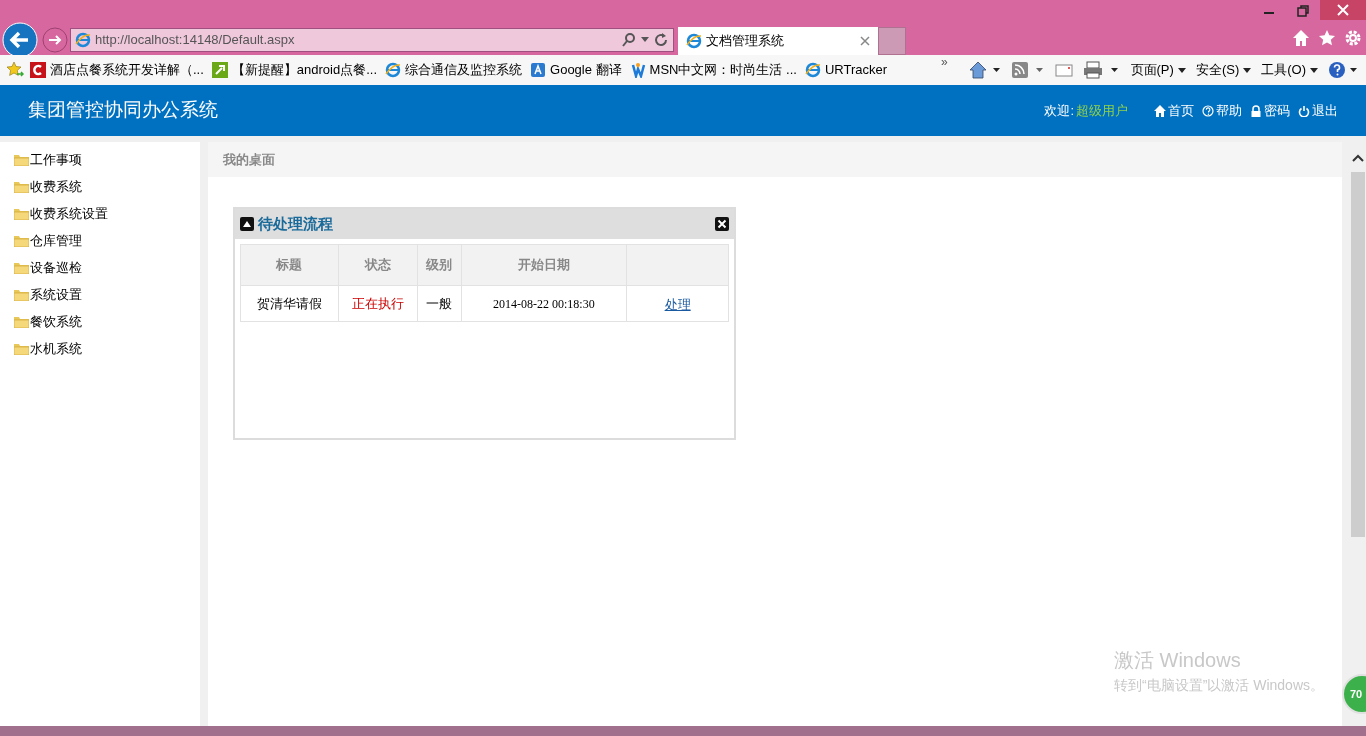 This screenshot has width=1366, height=736. I want to click on sidebar-item: 设备巡检, so click(107, 267).